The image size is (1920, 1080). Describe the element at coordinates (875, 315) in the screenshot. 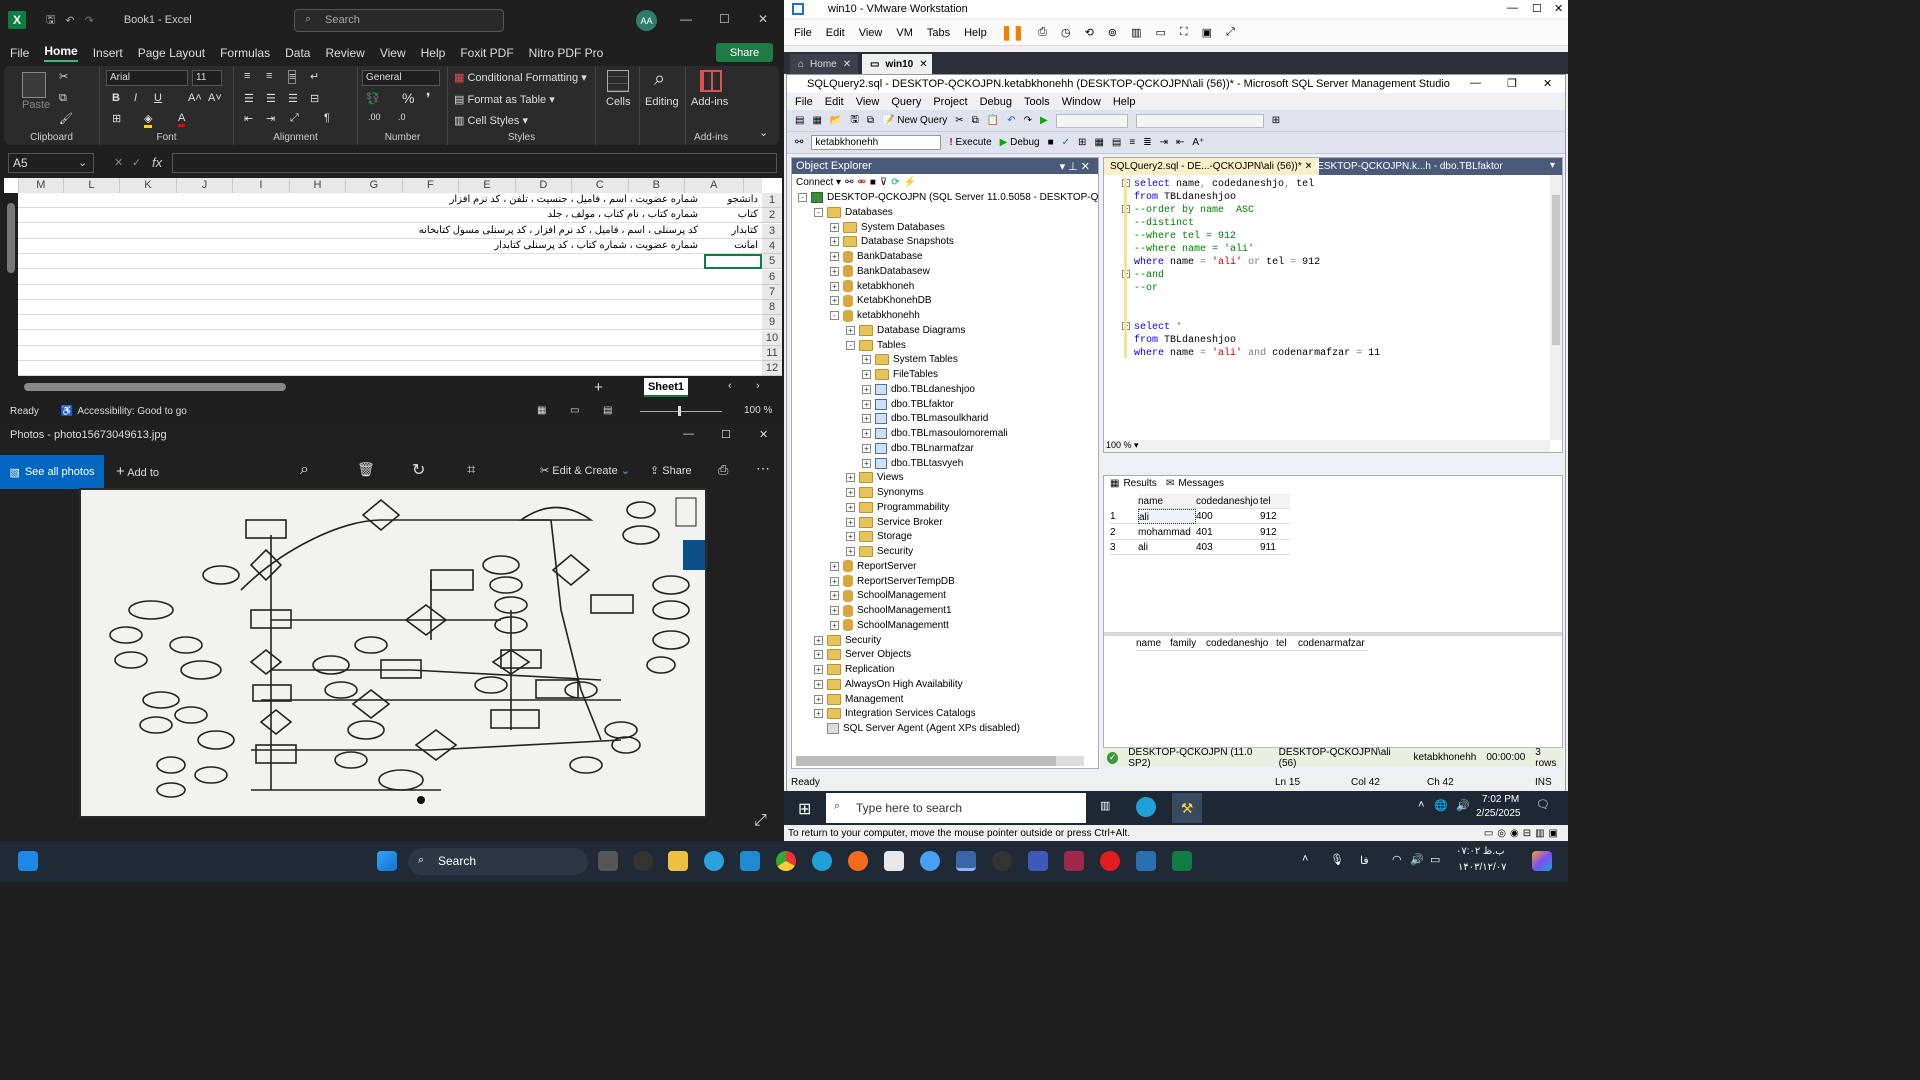

I see `tree-node: - ketabkhonehh` at that location.